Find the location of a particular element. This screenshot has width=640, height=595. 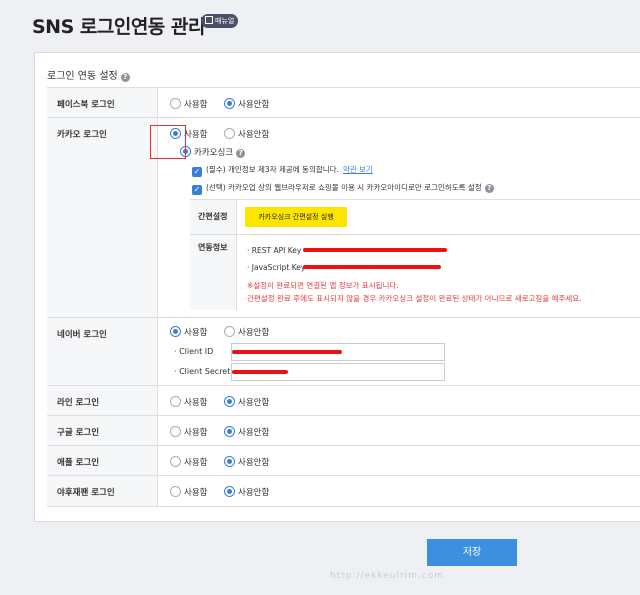

client-secret-label: · Client Secret is located at coordinates (202, 371).